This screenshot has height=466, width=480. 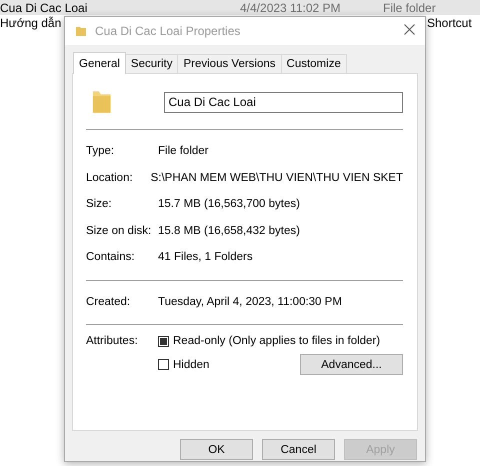 I want to click on folder-icon, so click(x=81, y=31).